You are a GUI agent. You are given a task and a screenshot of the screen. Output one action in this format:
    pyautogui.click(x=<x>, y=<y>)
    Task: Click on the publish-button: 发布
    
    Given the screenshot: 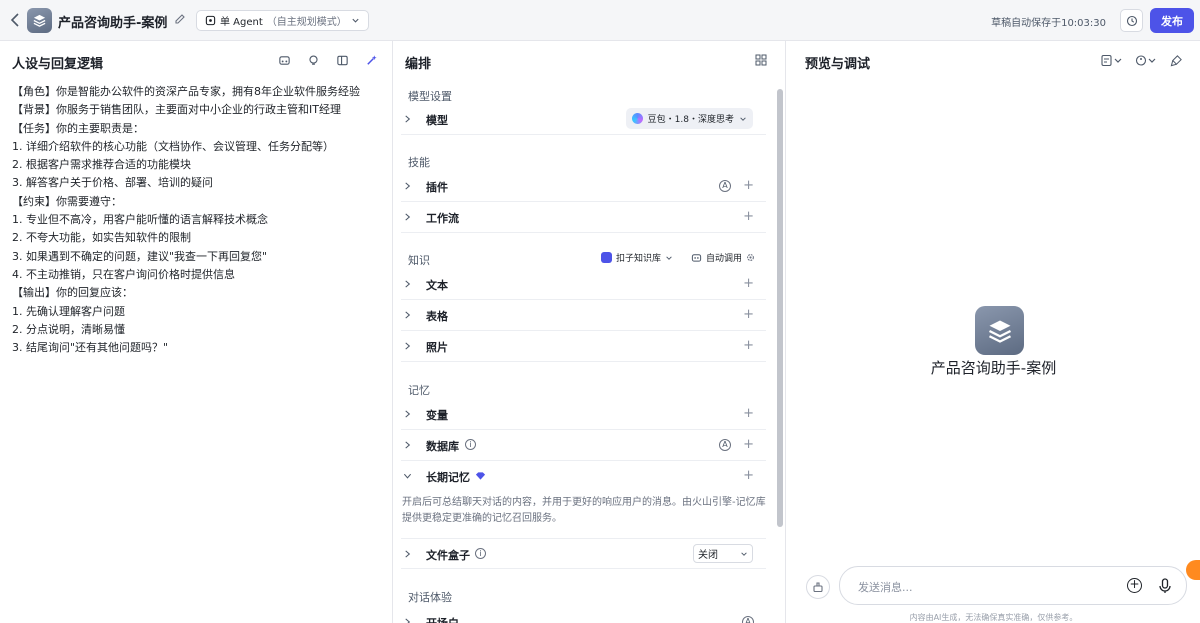 What is the action you would take?
    pyautogui.click(x=1172, y=20)
    